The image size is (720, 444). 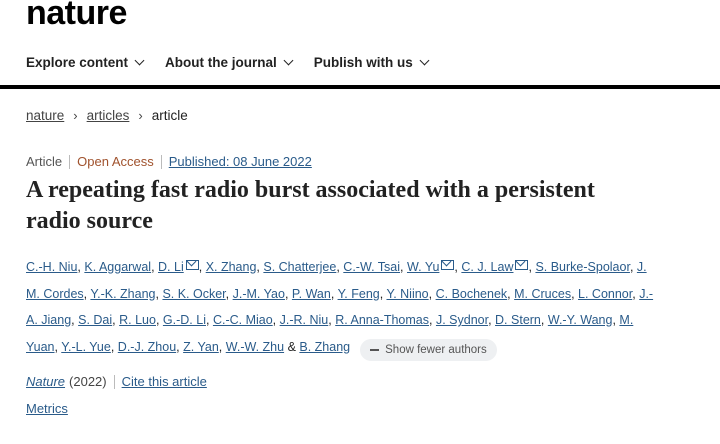 I want to click on open-access-badge: Open Access, so click(x=115, y=161).